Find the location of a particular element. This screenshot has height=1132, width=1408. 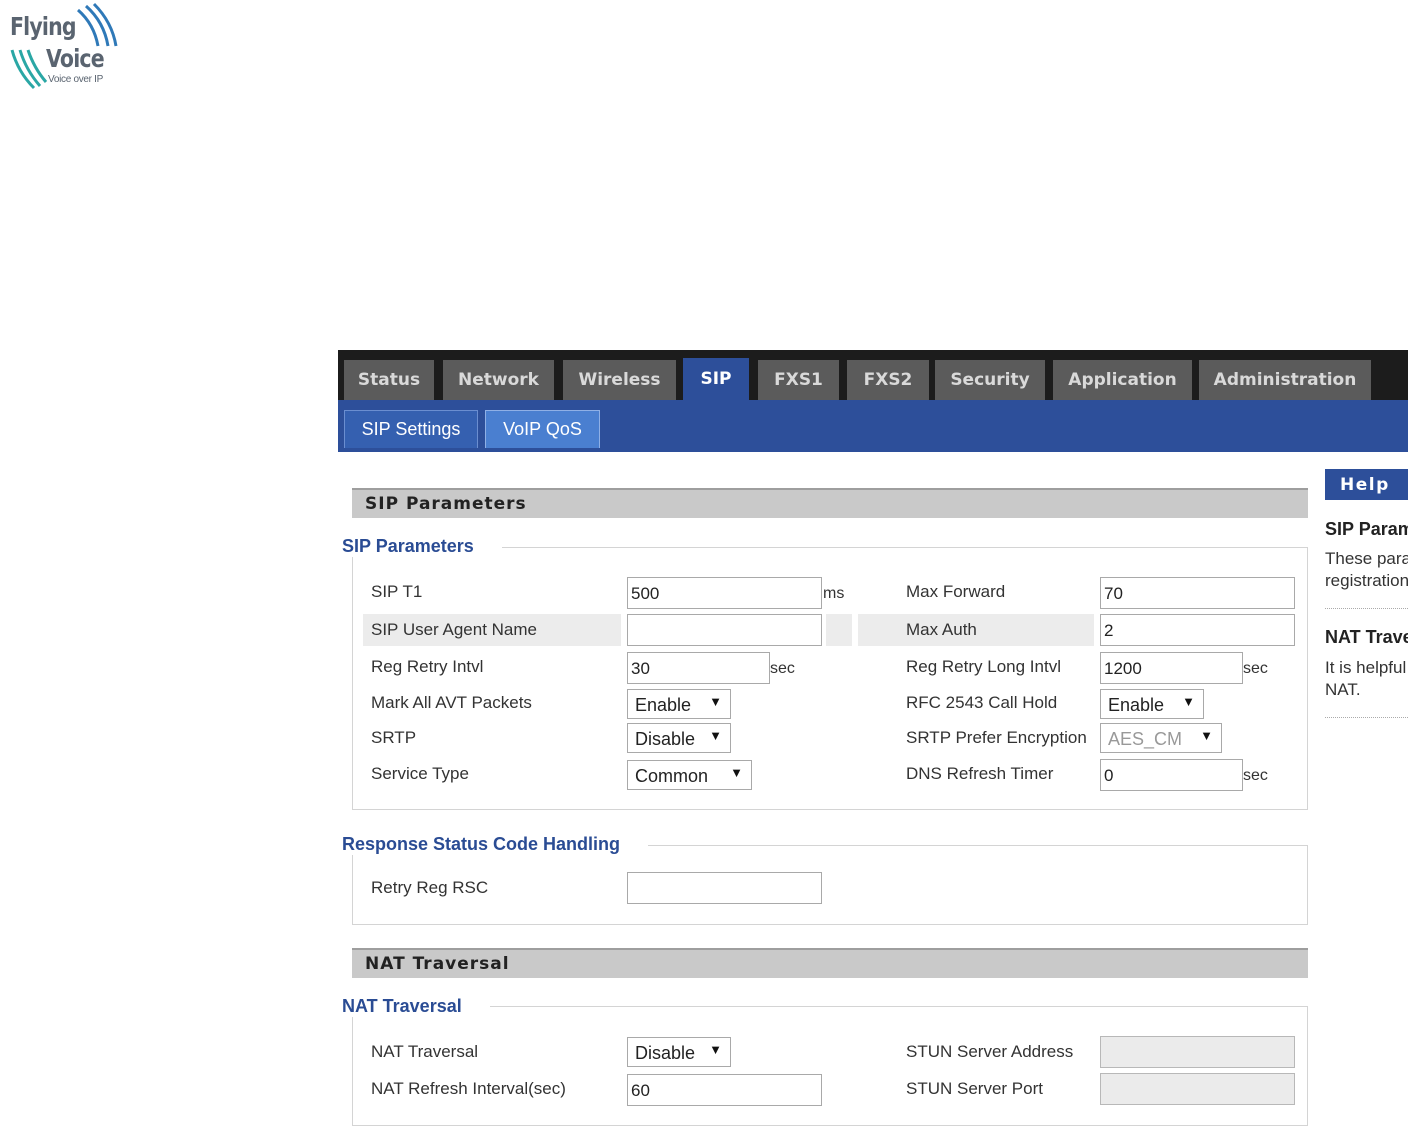

fieldset-response-status is located at coordinates (830, 885).